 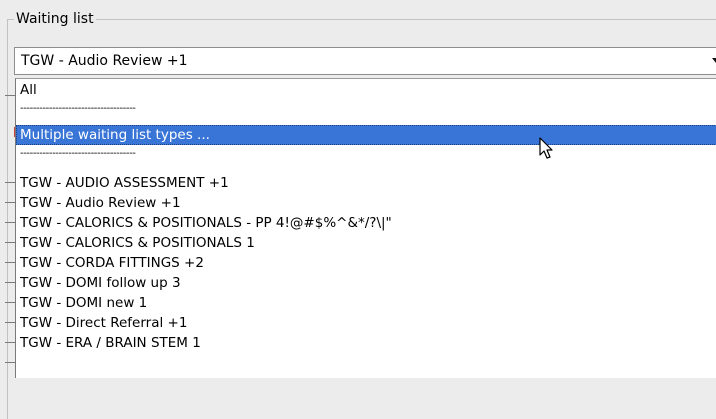 I want to click on option-audio-review: TGW - Audio Review +1, so click(x=366, y=203).